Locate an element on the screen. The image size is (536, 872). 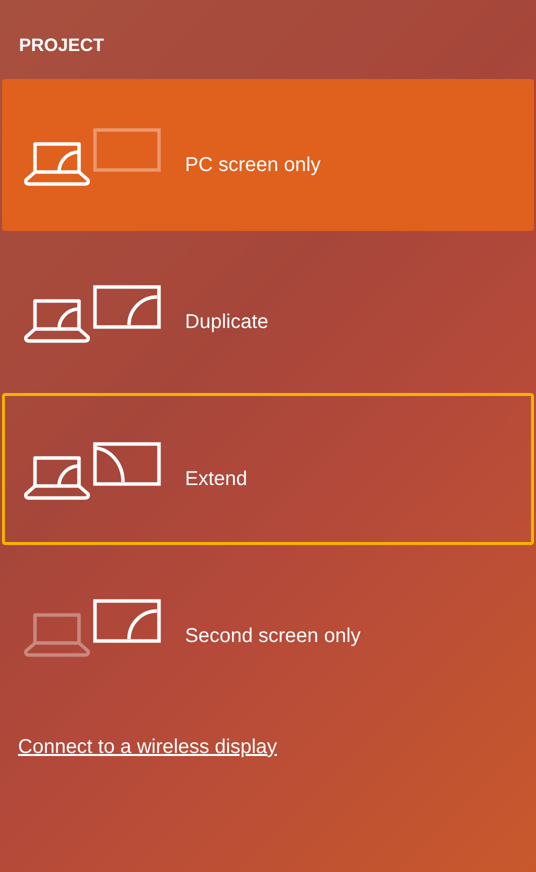
panel-title: PROJECT is located at coordinates (61, 45).